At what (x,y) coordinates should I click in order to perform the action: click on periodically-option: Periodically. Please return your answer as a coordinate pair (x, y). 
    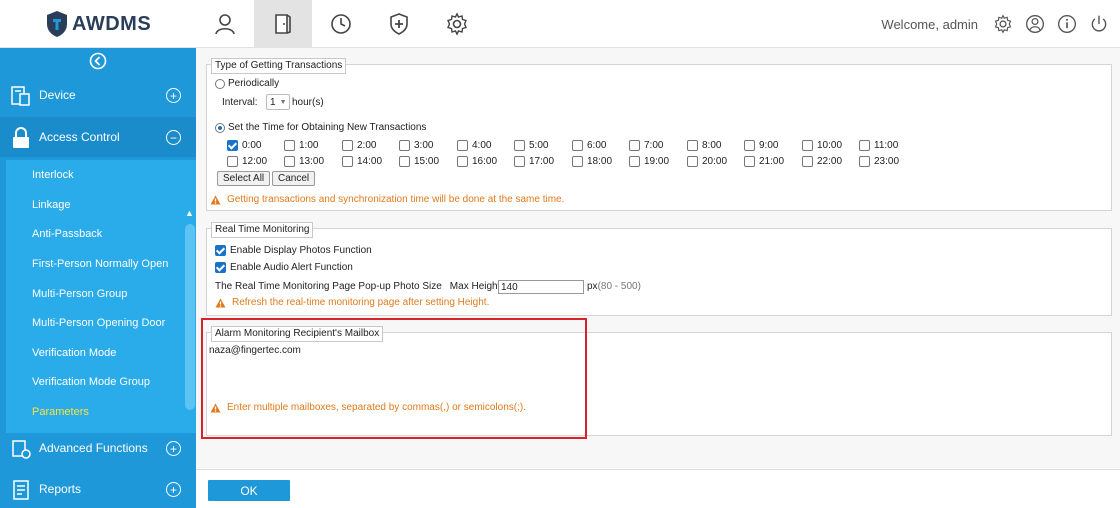
    Looking at the image, I should click on (247, 83).